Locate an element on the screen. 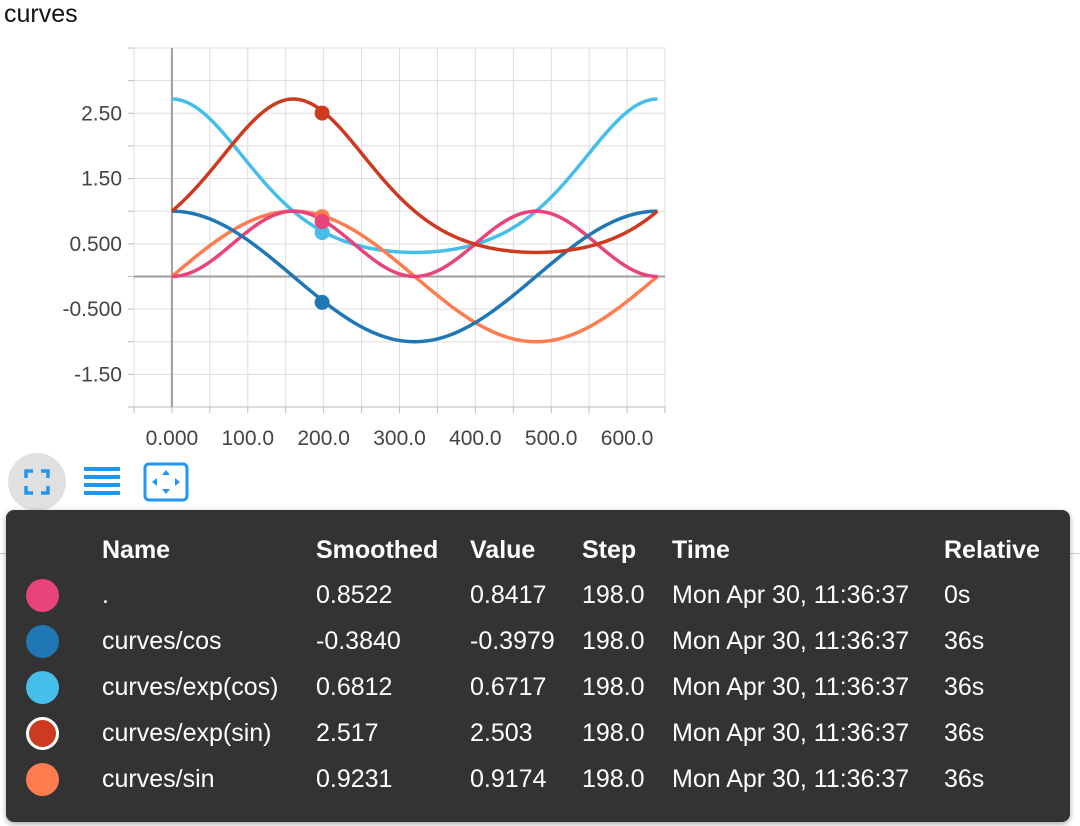  smoothed-header: Smoothed is located at coordinates (377, 549).